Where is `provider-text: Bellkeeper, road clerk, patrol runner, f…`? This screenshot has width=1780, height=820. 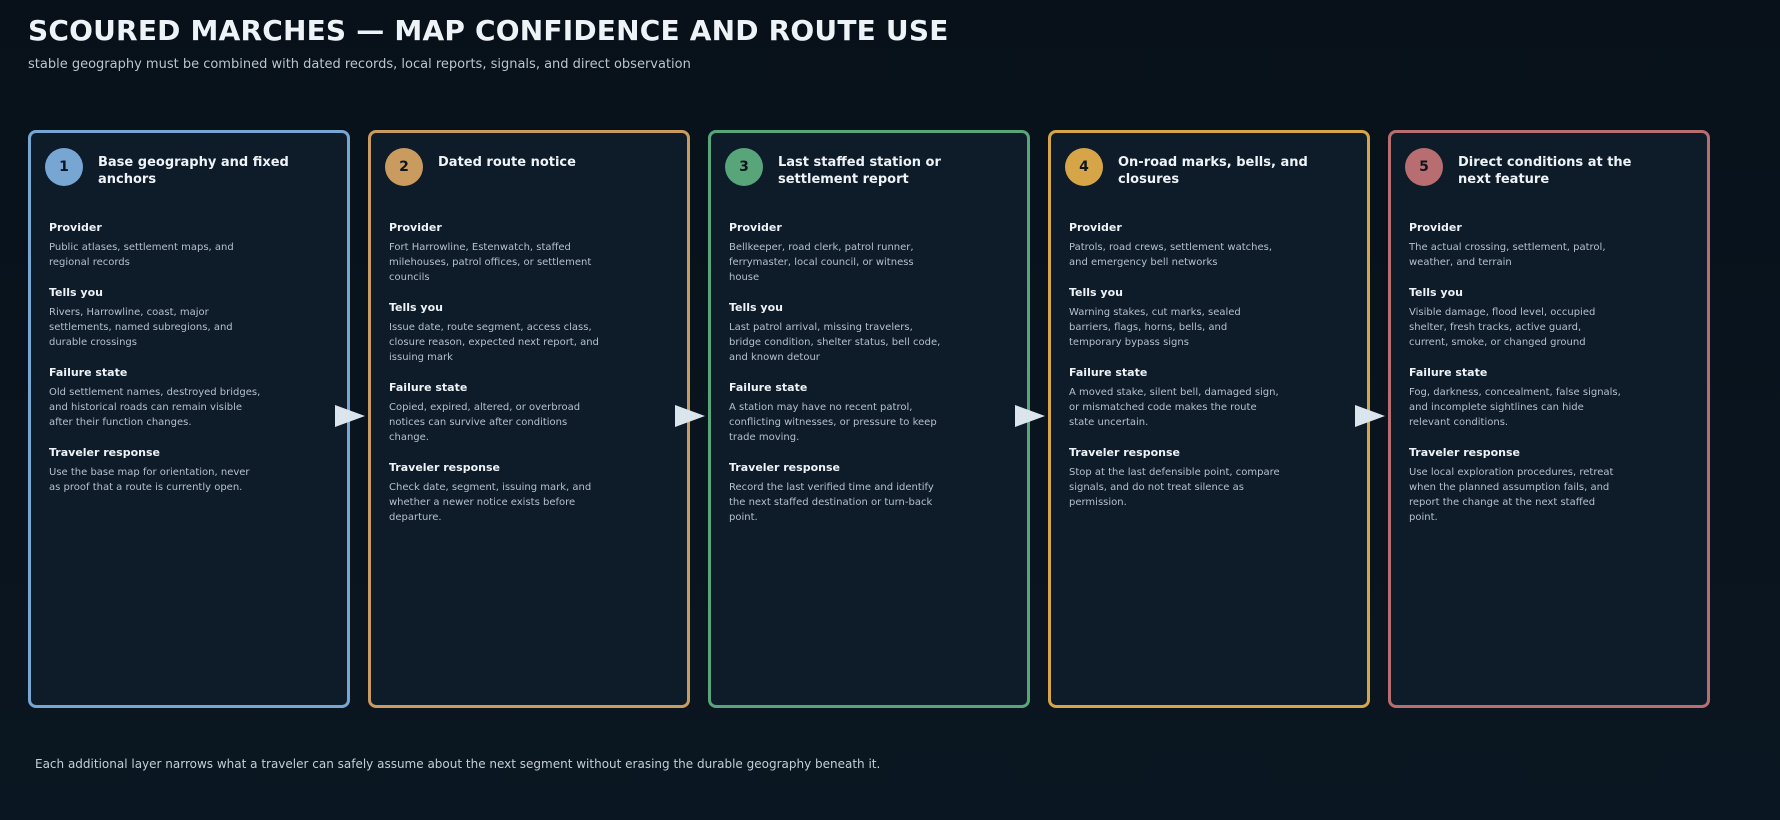
provider-text: Bellkeeper, road clerk, patrol runner, f… is located at coordinates (821, 262).